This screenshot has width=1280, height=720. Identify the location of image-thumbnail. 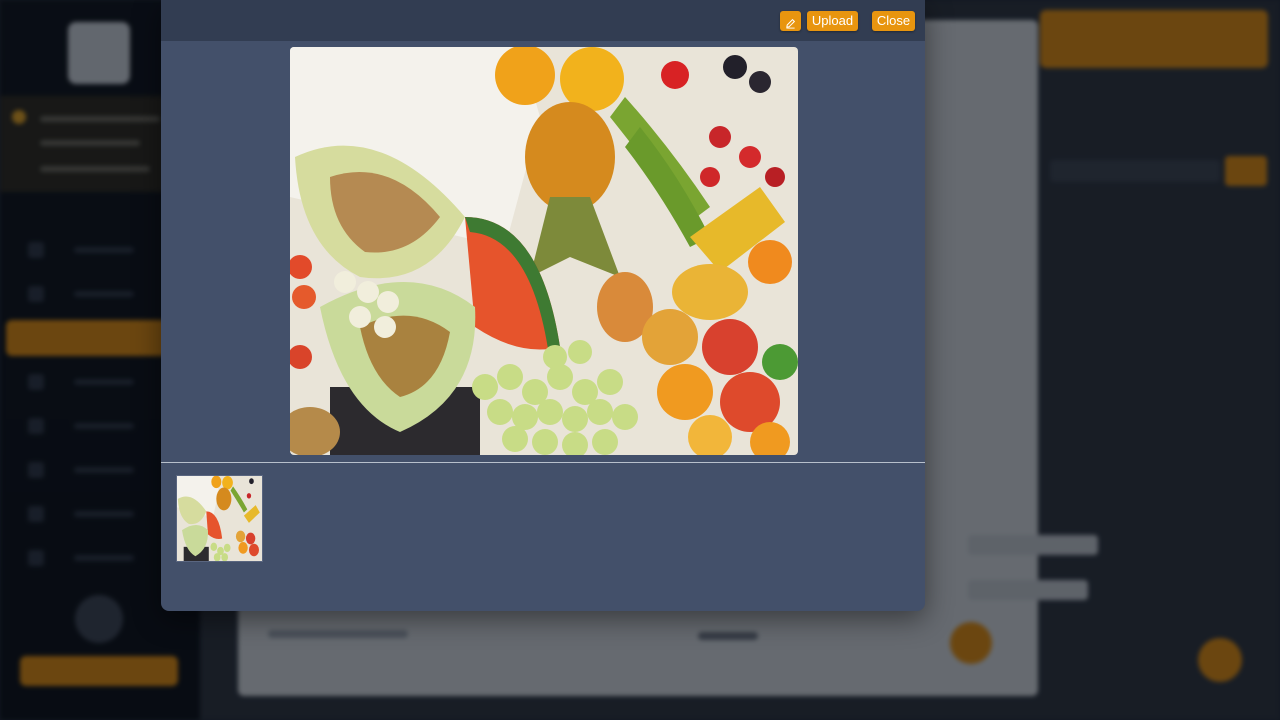
(219, 518).